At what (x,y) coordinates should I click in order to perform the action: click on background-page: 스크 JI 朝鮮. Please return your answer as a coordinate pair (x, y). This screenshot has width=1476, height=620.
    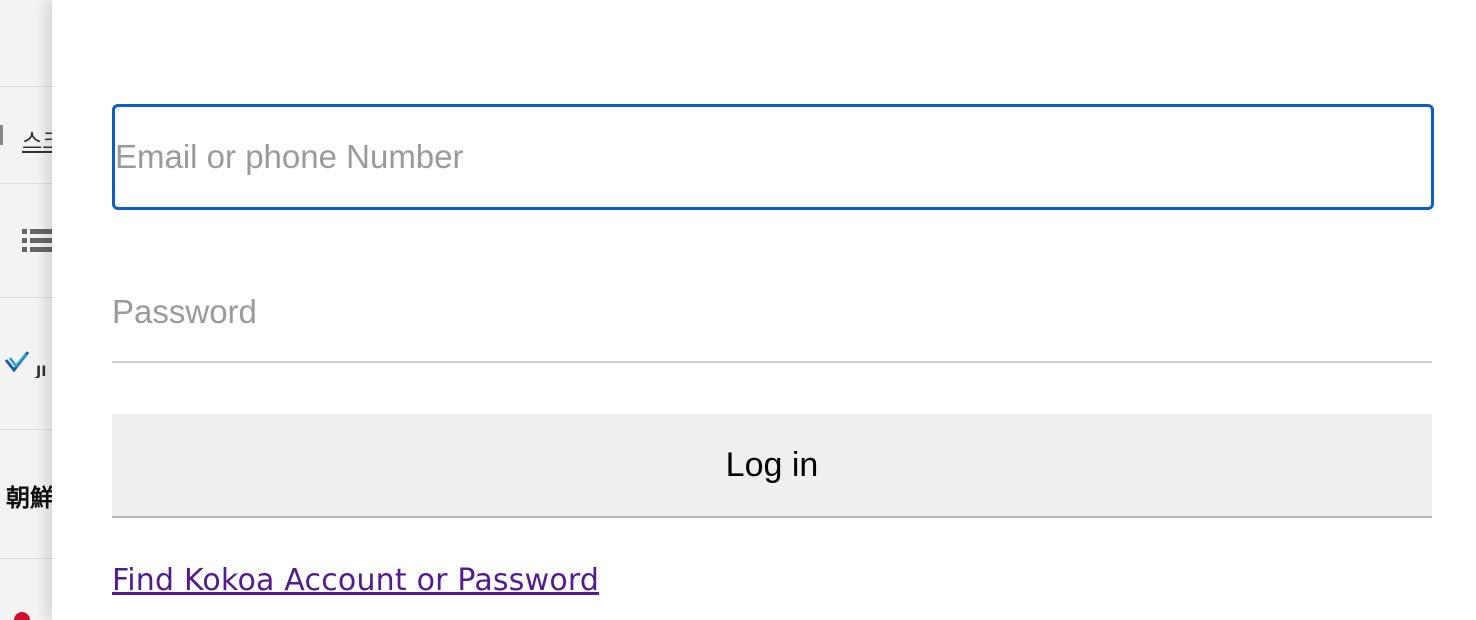
    Looking at the image, I should click on (26, 310).